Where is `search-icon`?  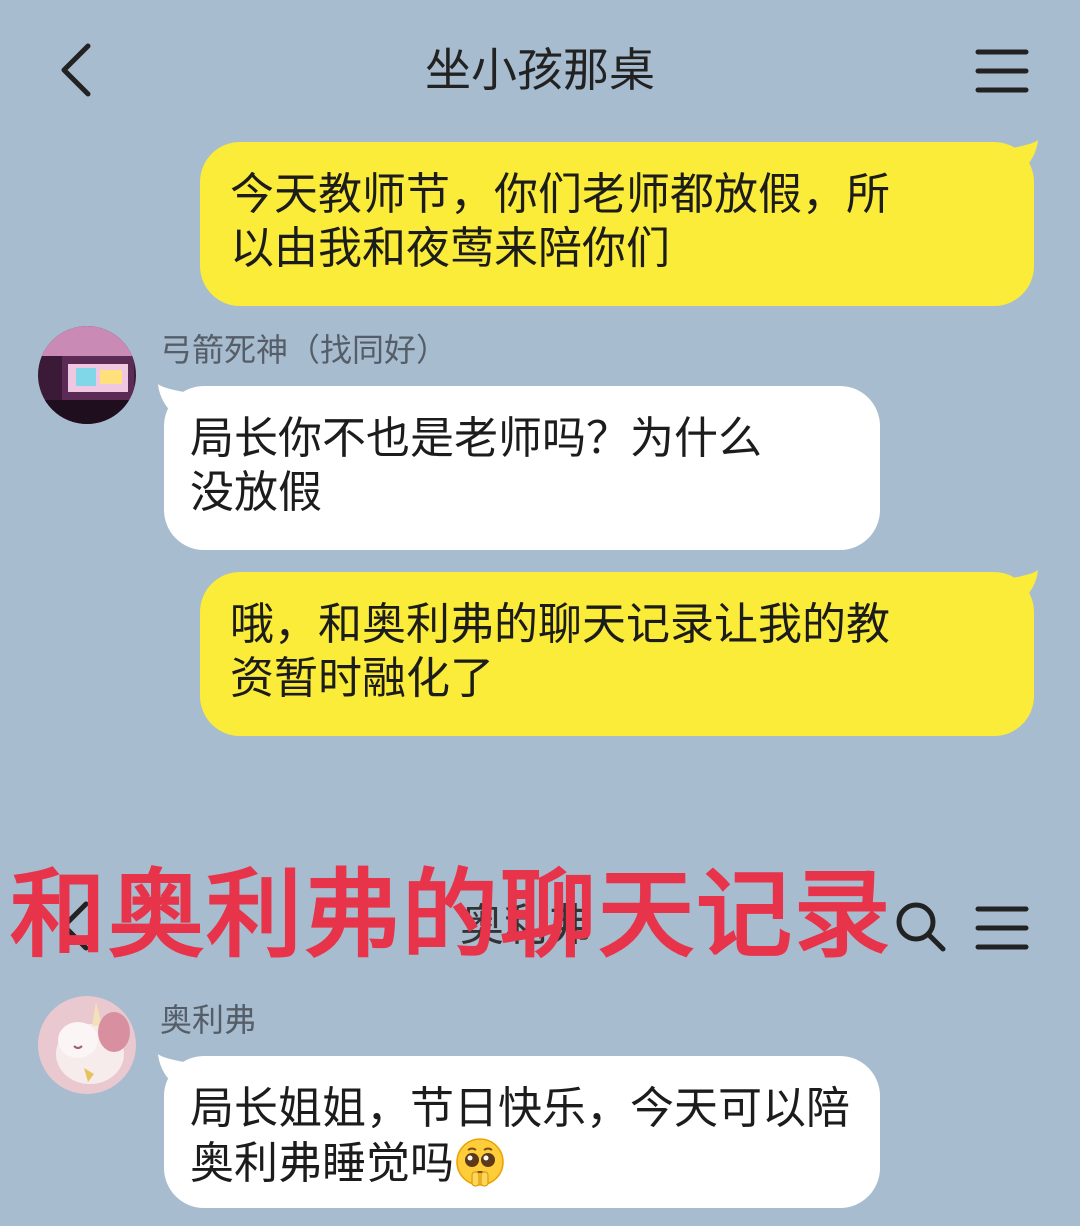 search-icon is located at coordinates (921, 927).